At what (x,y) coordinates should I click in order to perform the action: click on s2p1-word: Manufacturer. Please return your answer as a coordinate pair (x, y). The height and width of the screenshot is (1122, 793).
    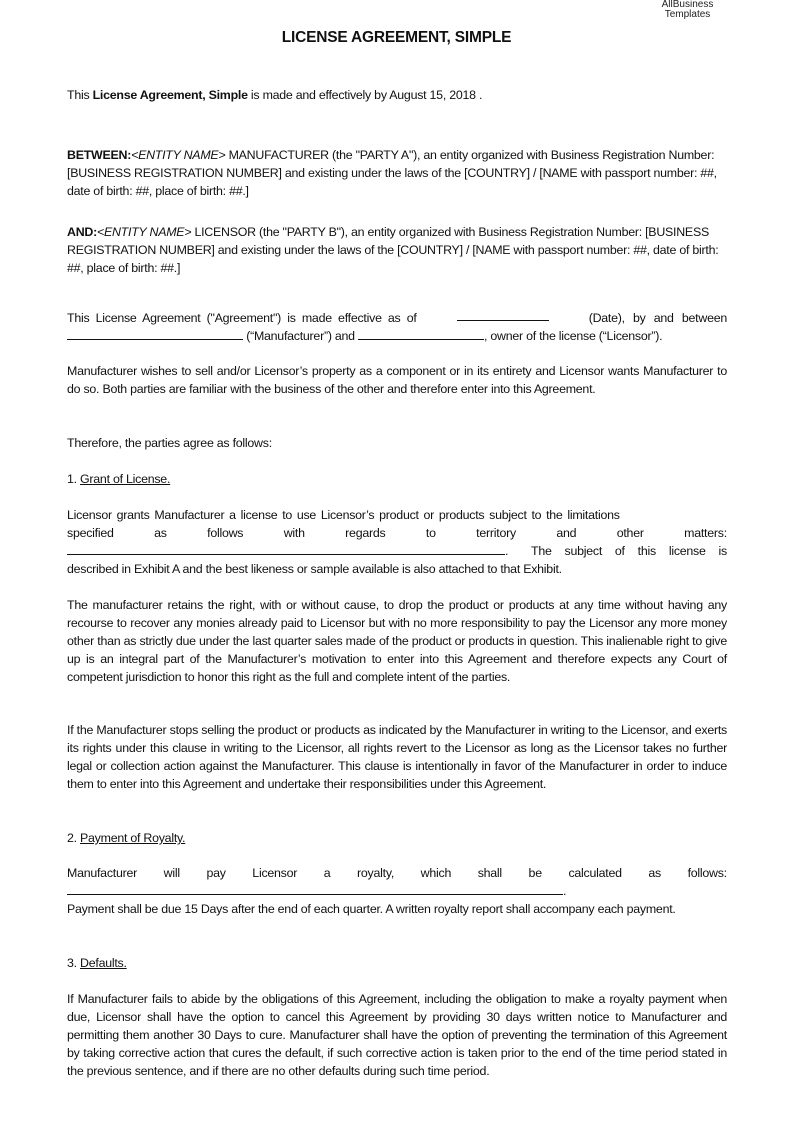
    Looking at the image, I should click on (102, 873).